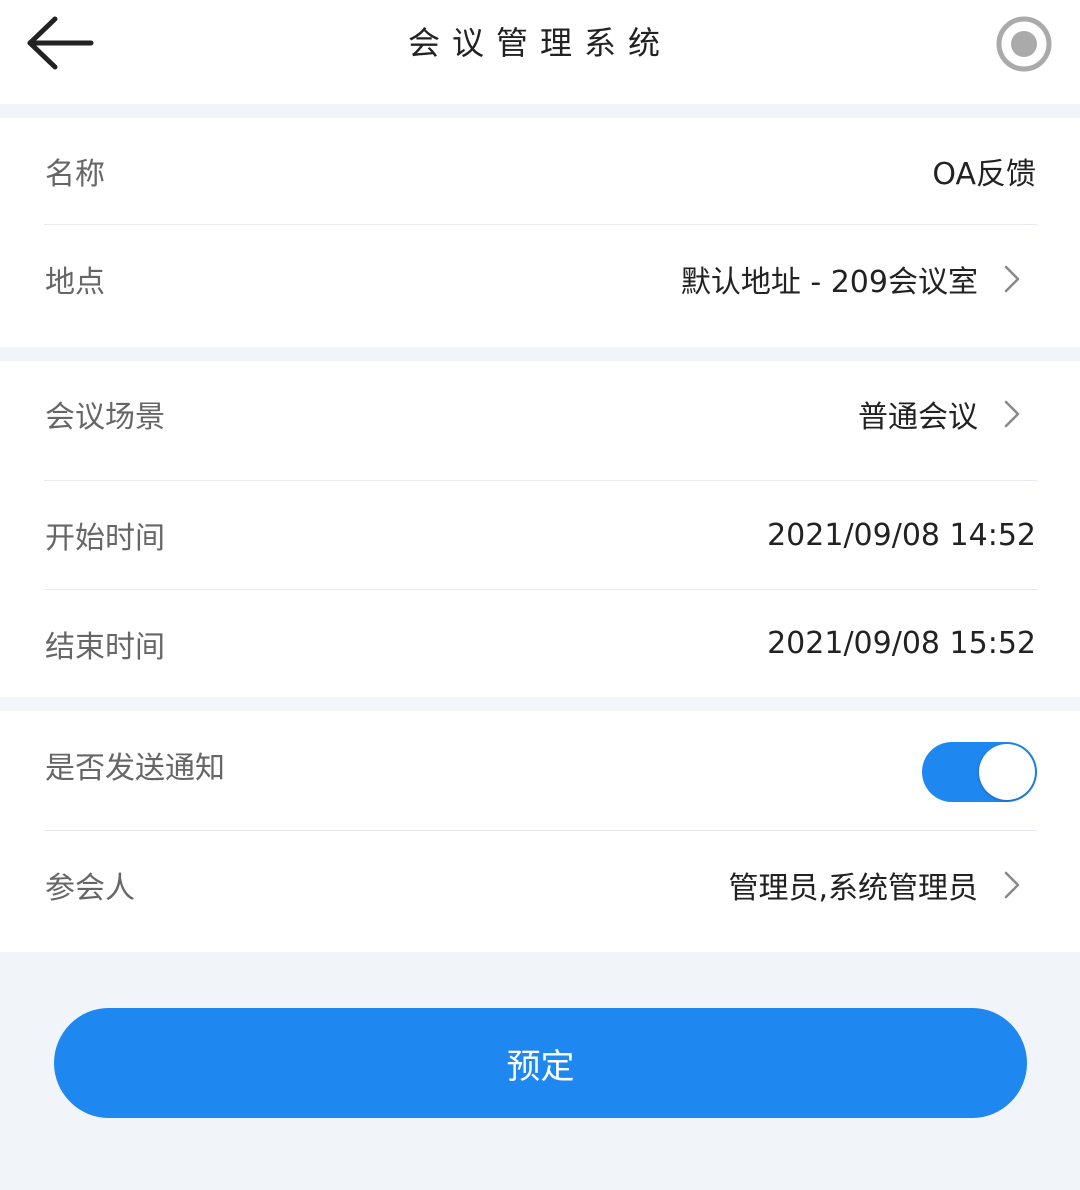 Image resolution: width=1080 pixels, height=1190 pixels. I want to click on name-label: 名称, so click(75, 174).